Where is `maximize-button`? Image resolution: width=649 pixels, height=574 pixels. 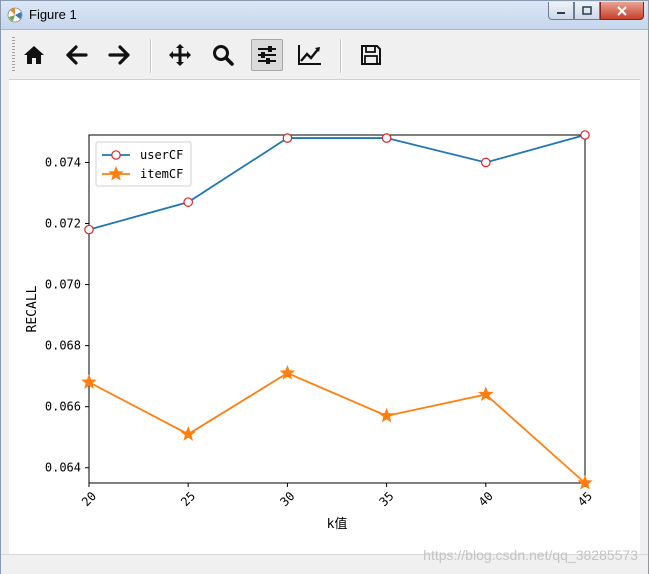
maximize-button is located at coordinates (587, 11).